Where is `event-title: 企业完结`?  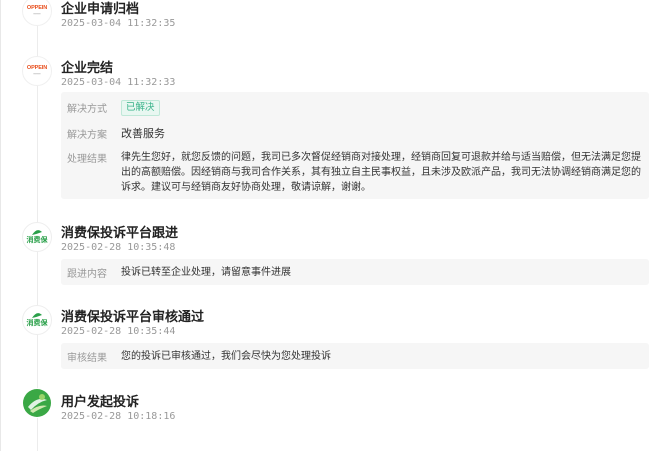
event-title: 企业完结 is located at coordinates (87, 68).